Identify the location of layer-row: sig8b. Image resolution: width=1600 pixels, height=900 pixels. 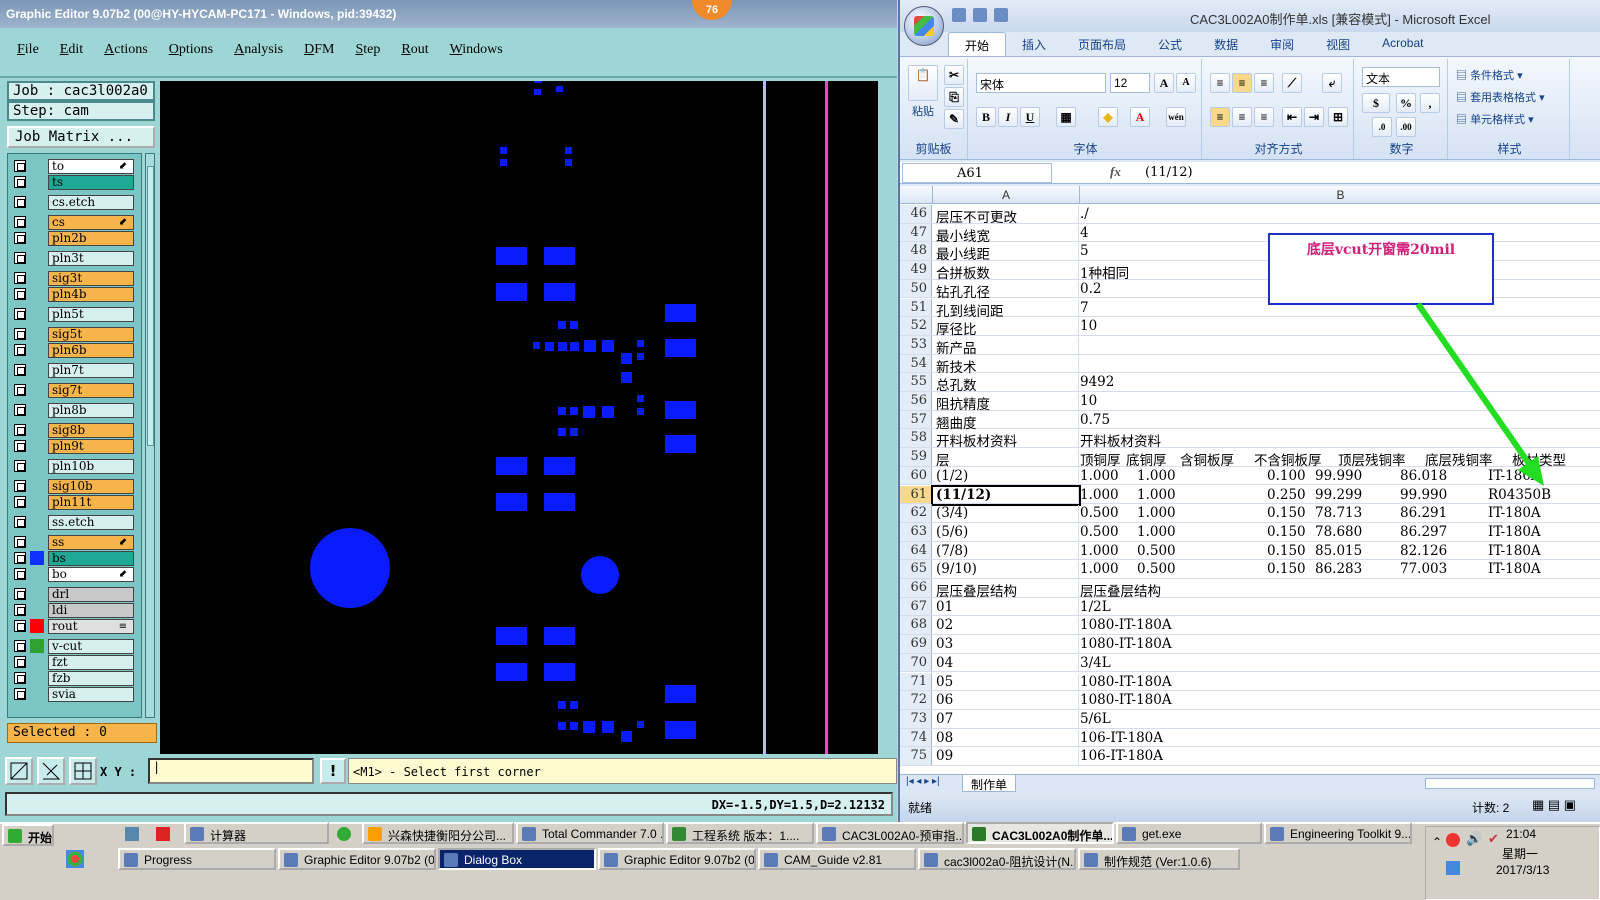
(76, 430).